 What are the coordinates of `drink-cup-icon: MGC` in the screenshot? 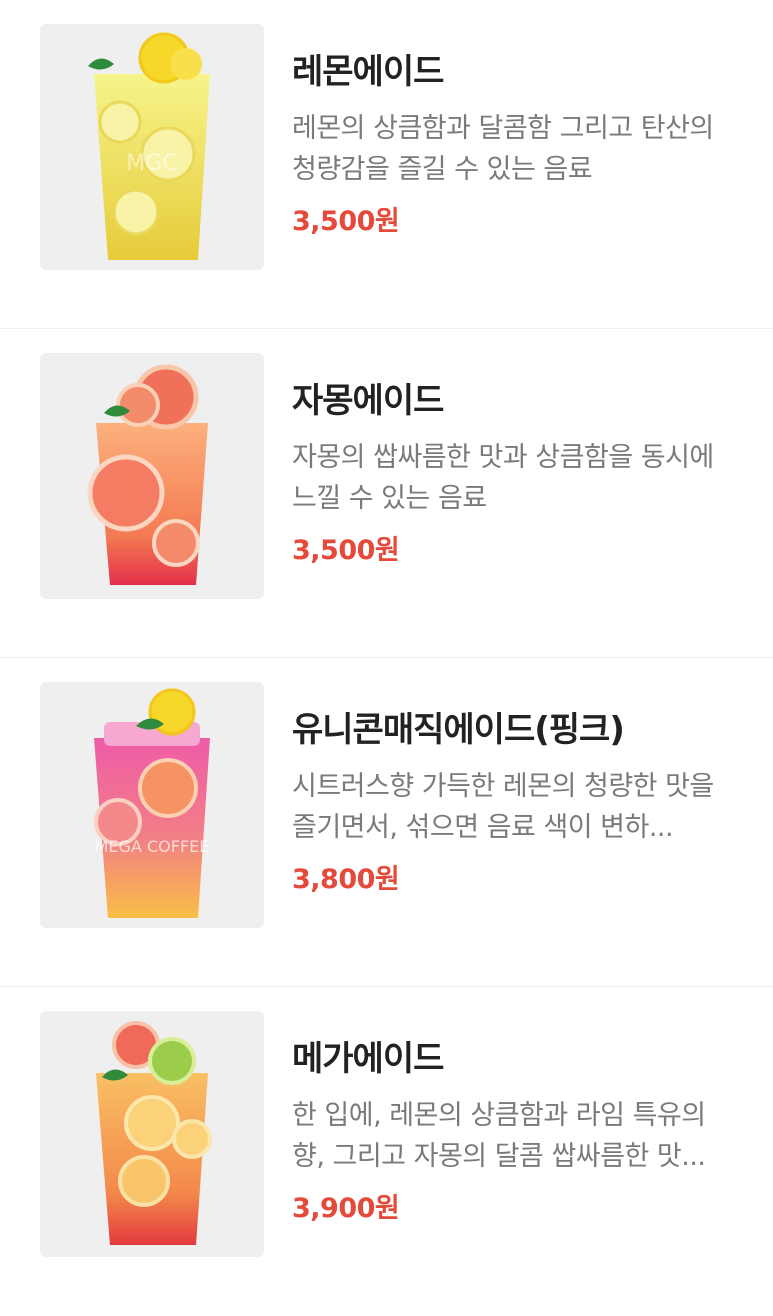 It's located at (149, 146).